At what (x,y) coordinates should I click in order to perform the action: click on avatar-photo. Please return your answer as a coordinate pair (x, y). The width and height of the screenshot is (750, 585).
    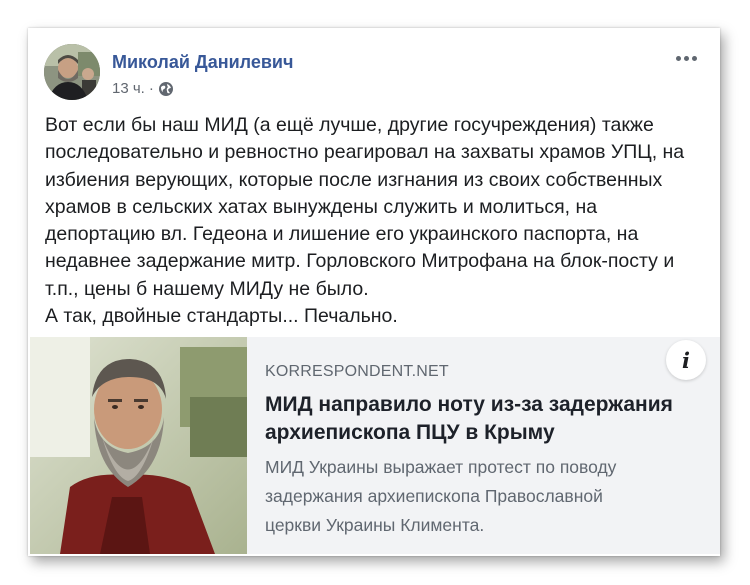
    Looking at the image, I should click on (72, 72).